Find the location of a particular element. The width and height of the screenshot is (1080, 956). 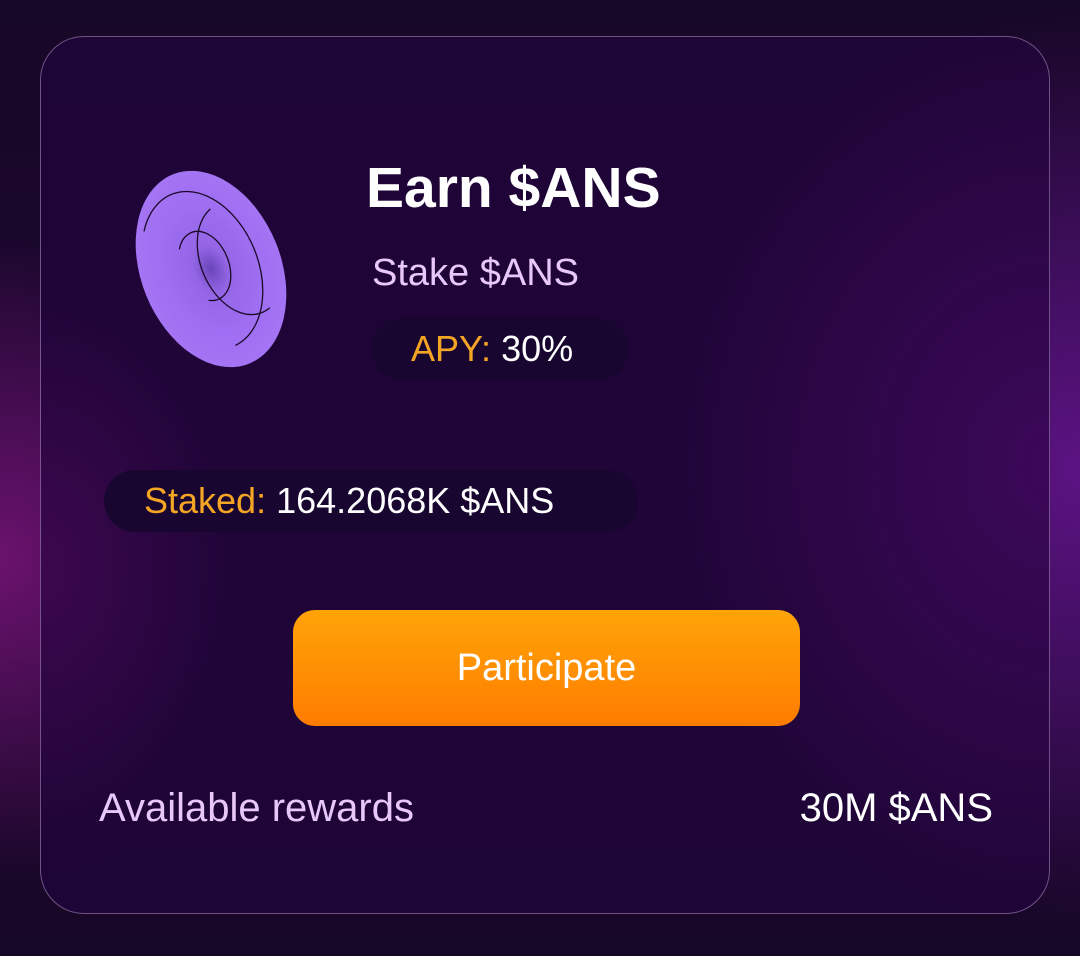

apy-label: APY: is located at coordinates (451, 348).